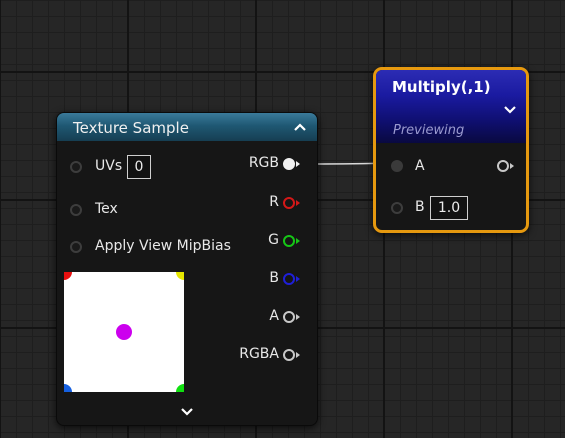 The width and height of the screenshot is (565, 438). What do you see at coordinates (273, 240) in the screenshot?
I see `output-label-g: G` at bounding box center [273, 240].